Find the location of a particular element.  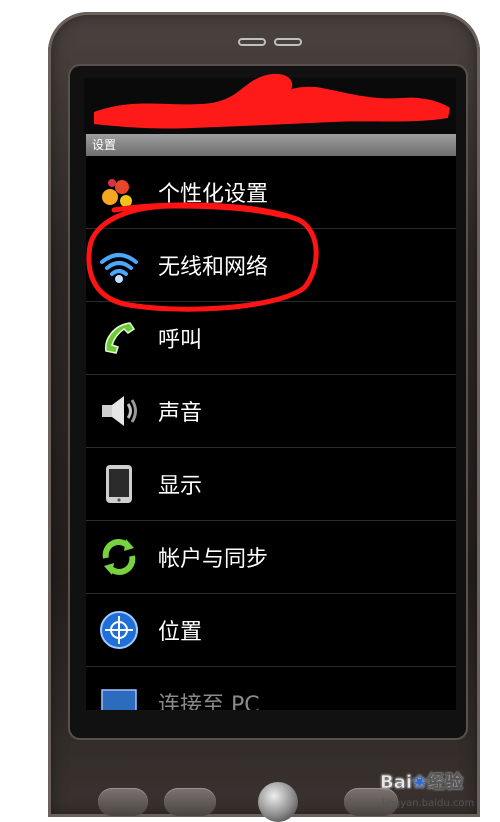

settings-item-label: 声音 is located at coordinates (180, 413).